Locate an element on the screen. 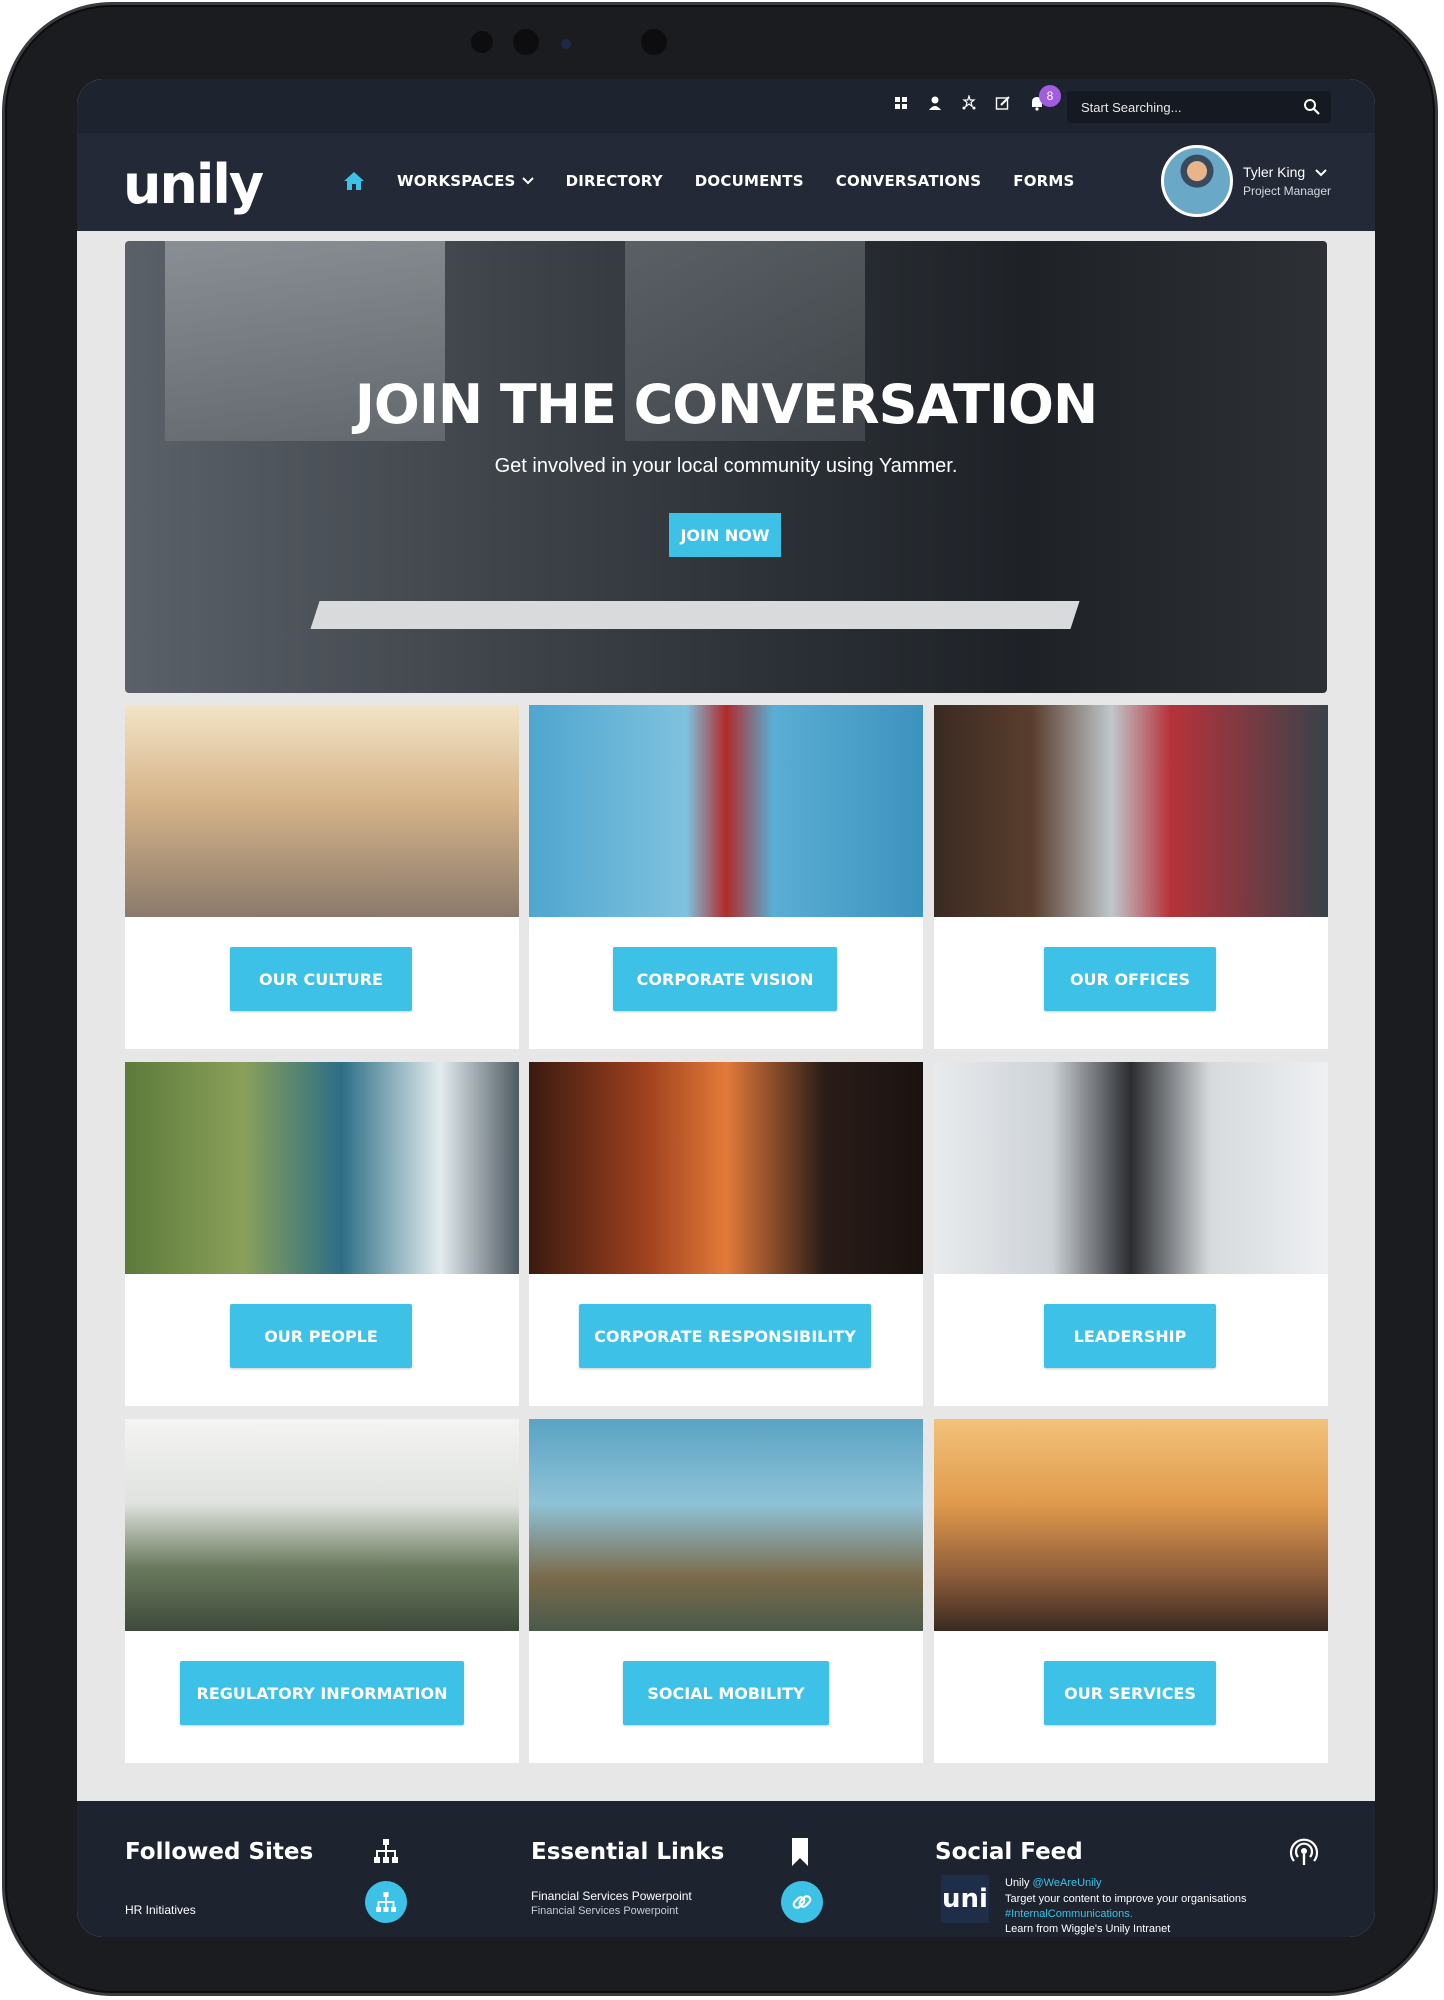  tile-regulatory-information: REGULATORY INFORMATION is located at coordinates (322, 1591).